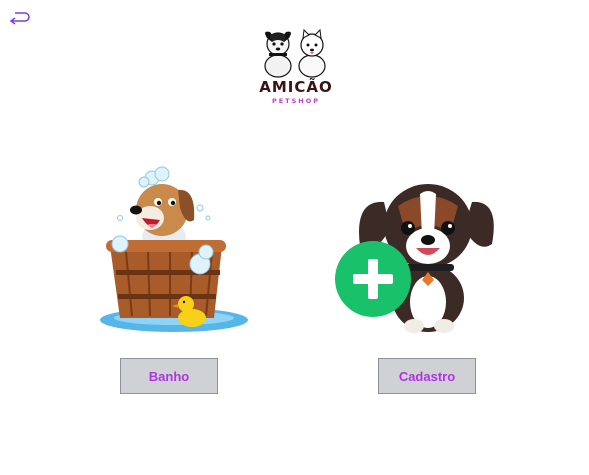  What do you see at coordinates (169, 376) in the screenshot?
I see `banho-button: Banho` at bounding box center [169, 376].